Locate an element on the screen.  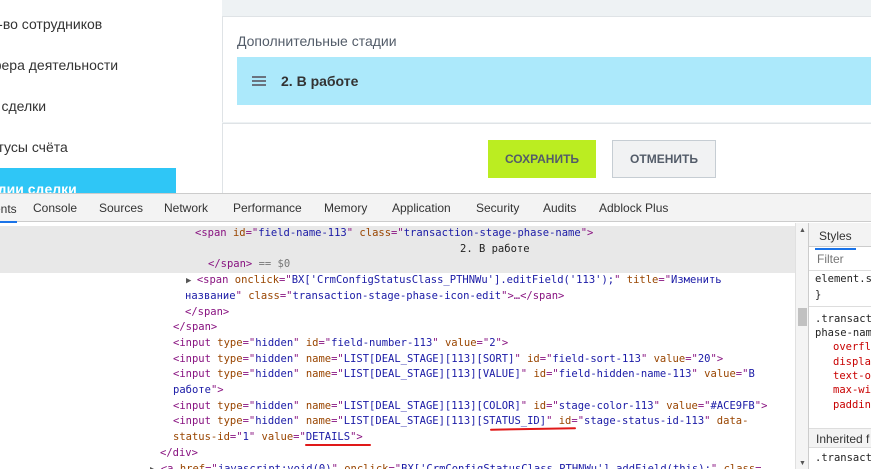
scroll-up-icon: ▲ is located at coordinates (802, 230).